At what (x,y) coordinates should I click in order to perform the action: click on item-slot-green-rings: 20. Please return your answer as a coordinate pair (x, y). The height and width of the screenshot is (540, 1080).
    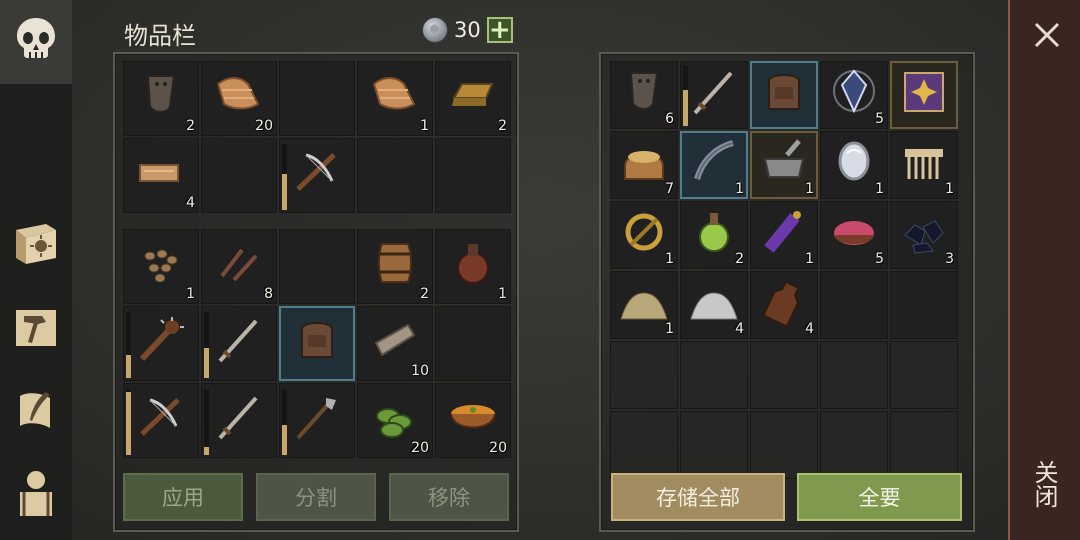
    Looking at the image, I should click on (395, 420).